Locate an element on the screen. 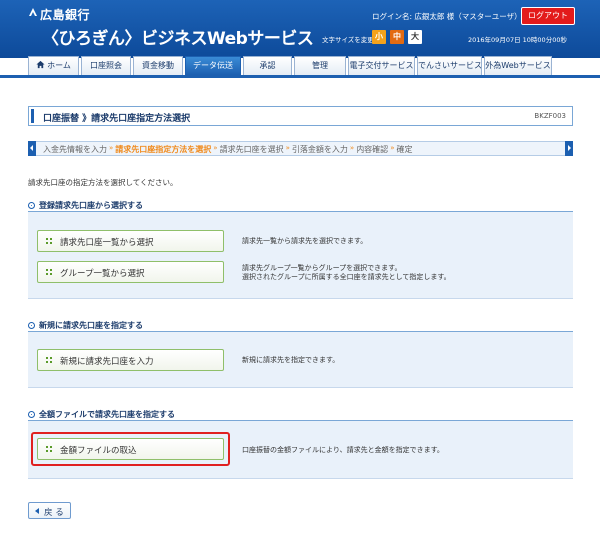 The width and height of the screenshot is (600, 552). page-title-box: 口座振替 》請求先口座指定方法選択 BKZF003 is located at coordinates (300, 116).